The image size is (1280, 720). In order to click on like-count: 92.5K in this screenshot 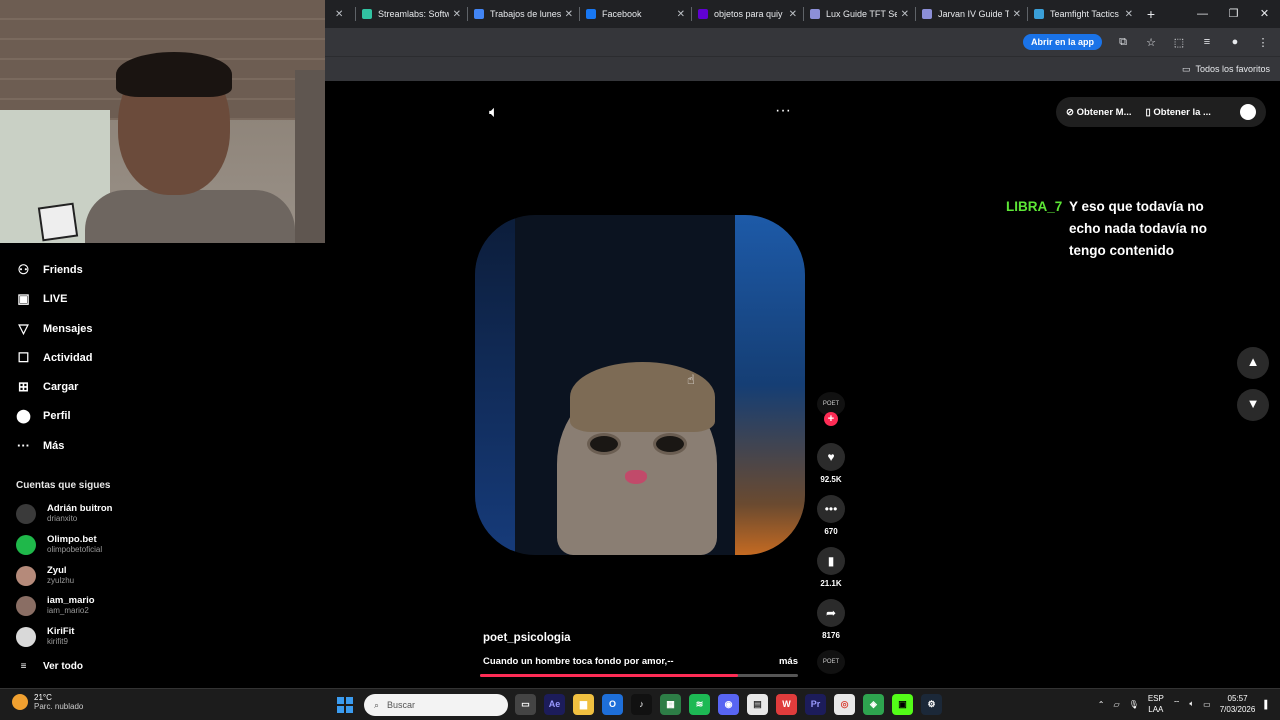, I will do `click(831, 479)`.